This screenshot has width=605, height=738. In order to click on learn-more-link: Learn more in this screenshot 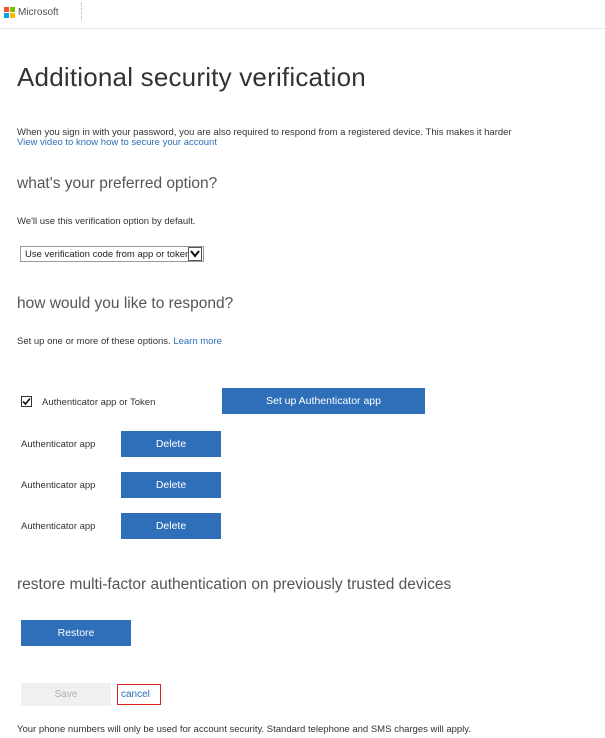, I will do `click(197, 341)`.